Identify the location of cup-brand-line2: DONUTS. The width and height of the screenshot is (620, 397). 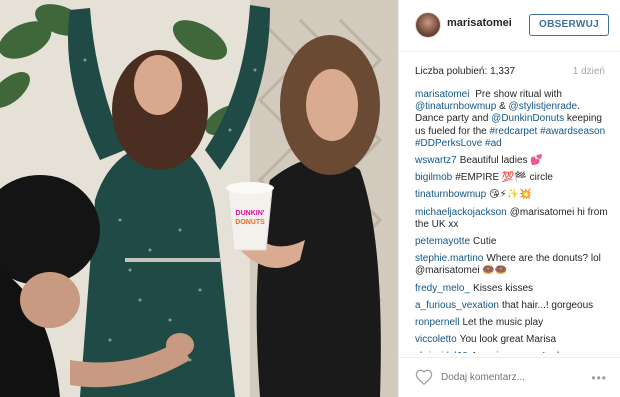
(250, 222).